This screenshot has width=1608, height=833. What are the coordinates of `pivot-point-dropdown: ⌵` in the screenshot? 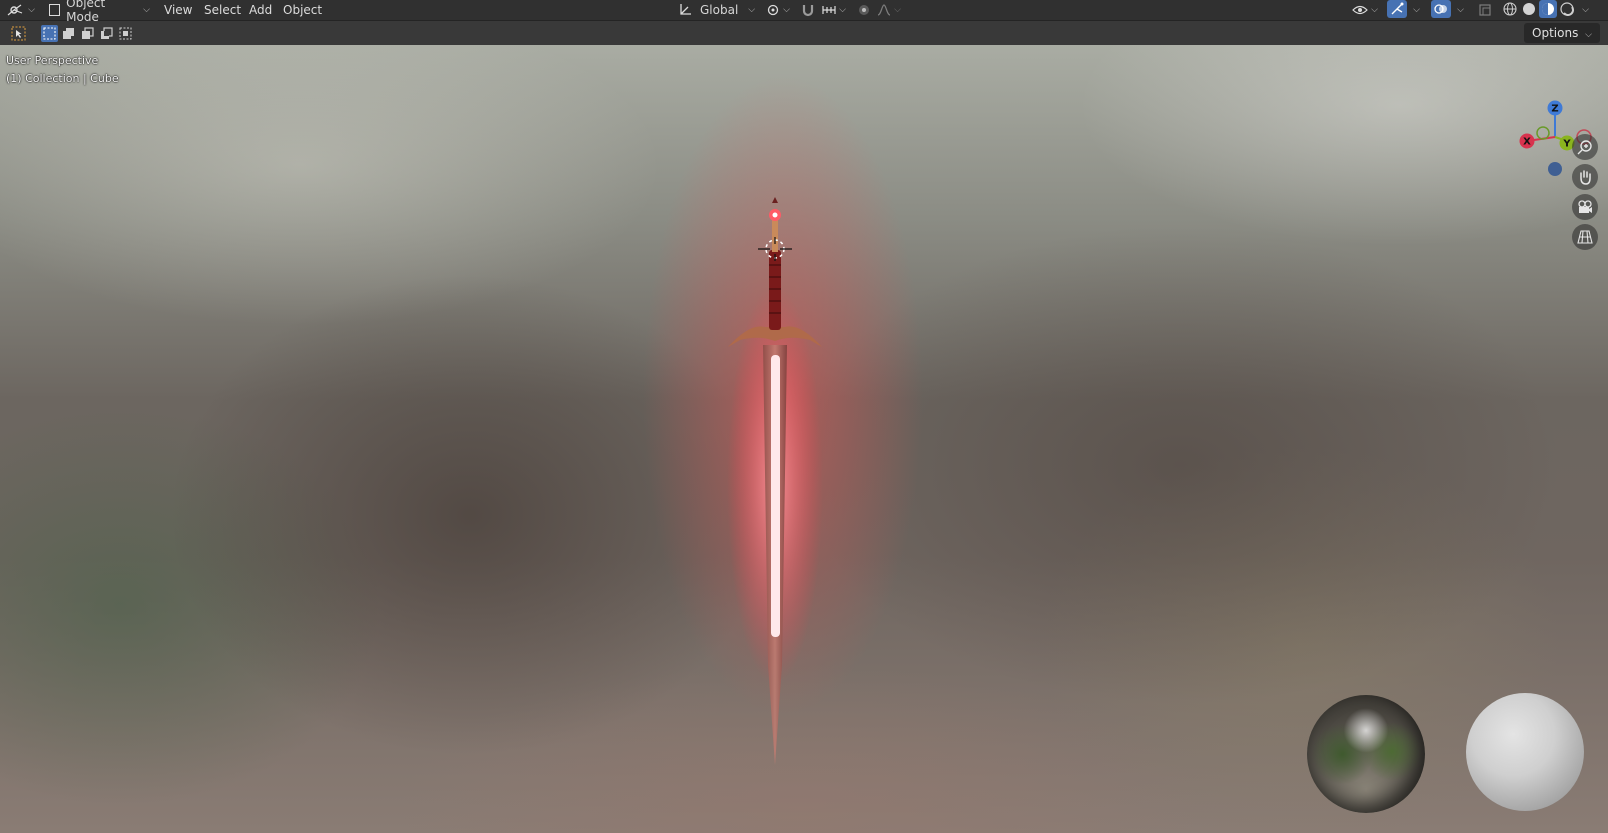 It's located at (778, 10).